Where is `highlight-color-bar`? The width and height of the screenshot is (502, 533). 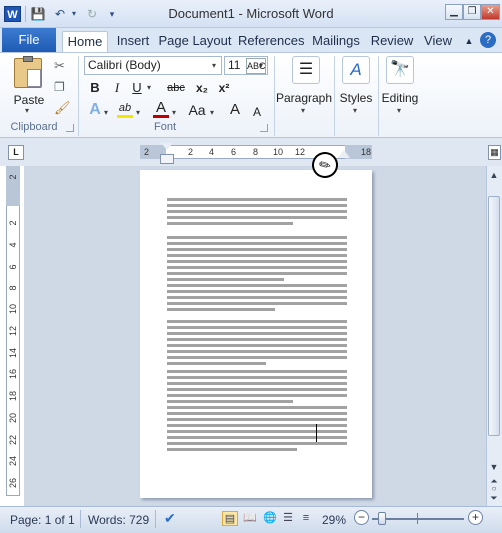 highlight-color-bar is located at coordinates (125, 116).